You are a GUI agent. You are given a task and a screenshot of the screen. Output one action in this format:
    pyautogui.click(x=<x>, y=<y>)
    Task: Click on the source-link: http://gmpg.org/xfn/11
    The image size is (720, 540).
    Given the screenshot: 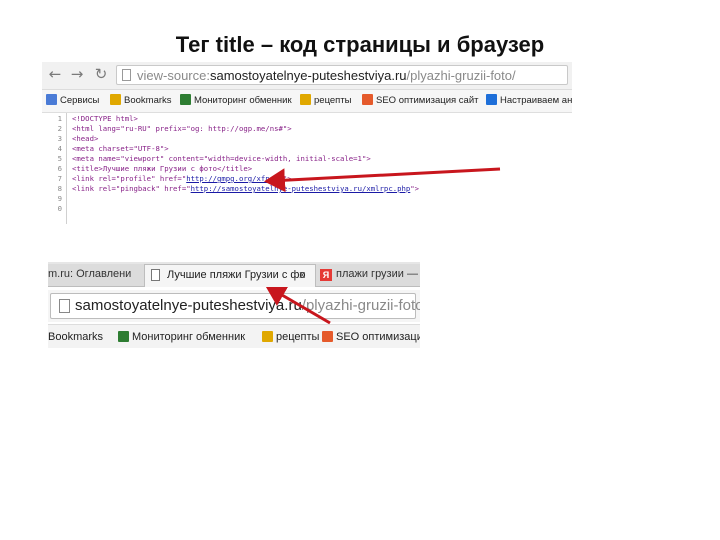 What is the action you would take?
    pyautogui.click(x=234, y=178)
    